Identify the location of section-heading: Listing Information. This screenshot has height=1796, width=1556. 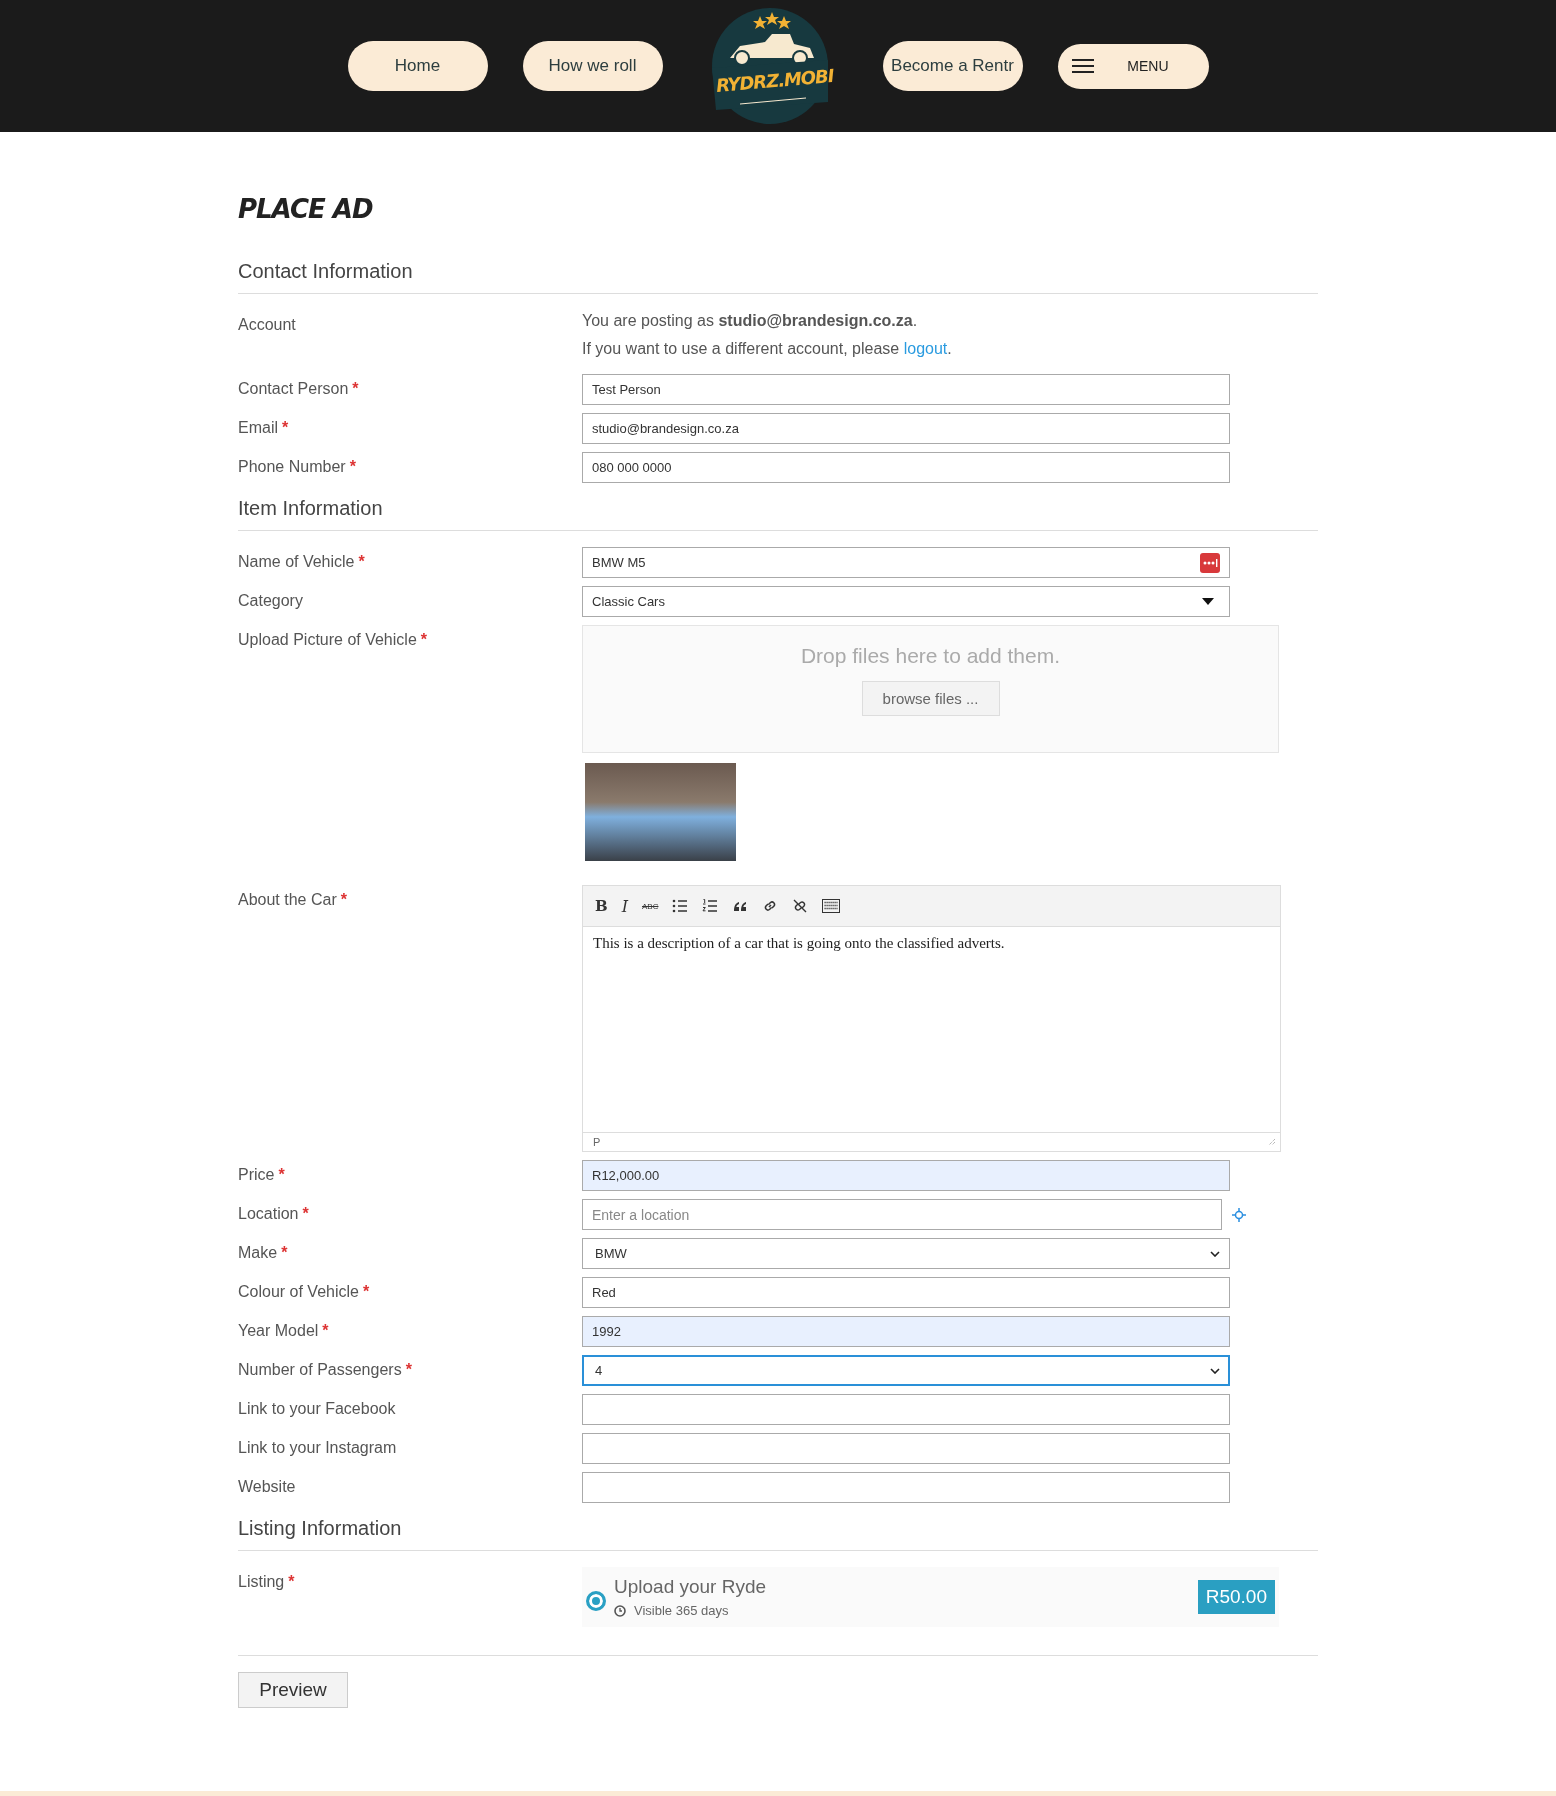
(778, 1534).